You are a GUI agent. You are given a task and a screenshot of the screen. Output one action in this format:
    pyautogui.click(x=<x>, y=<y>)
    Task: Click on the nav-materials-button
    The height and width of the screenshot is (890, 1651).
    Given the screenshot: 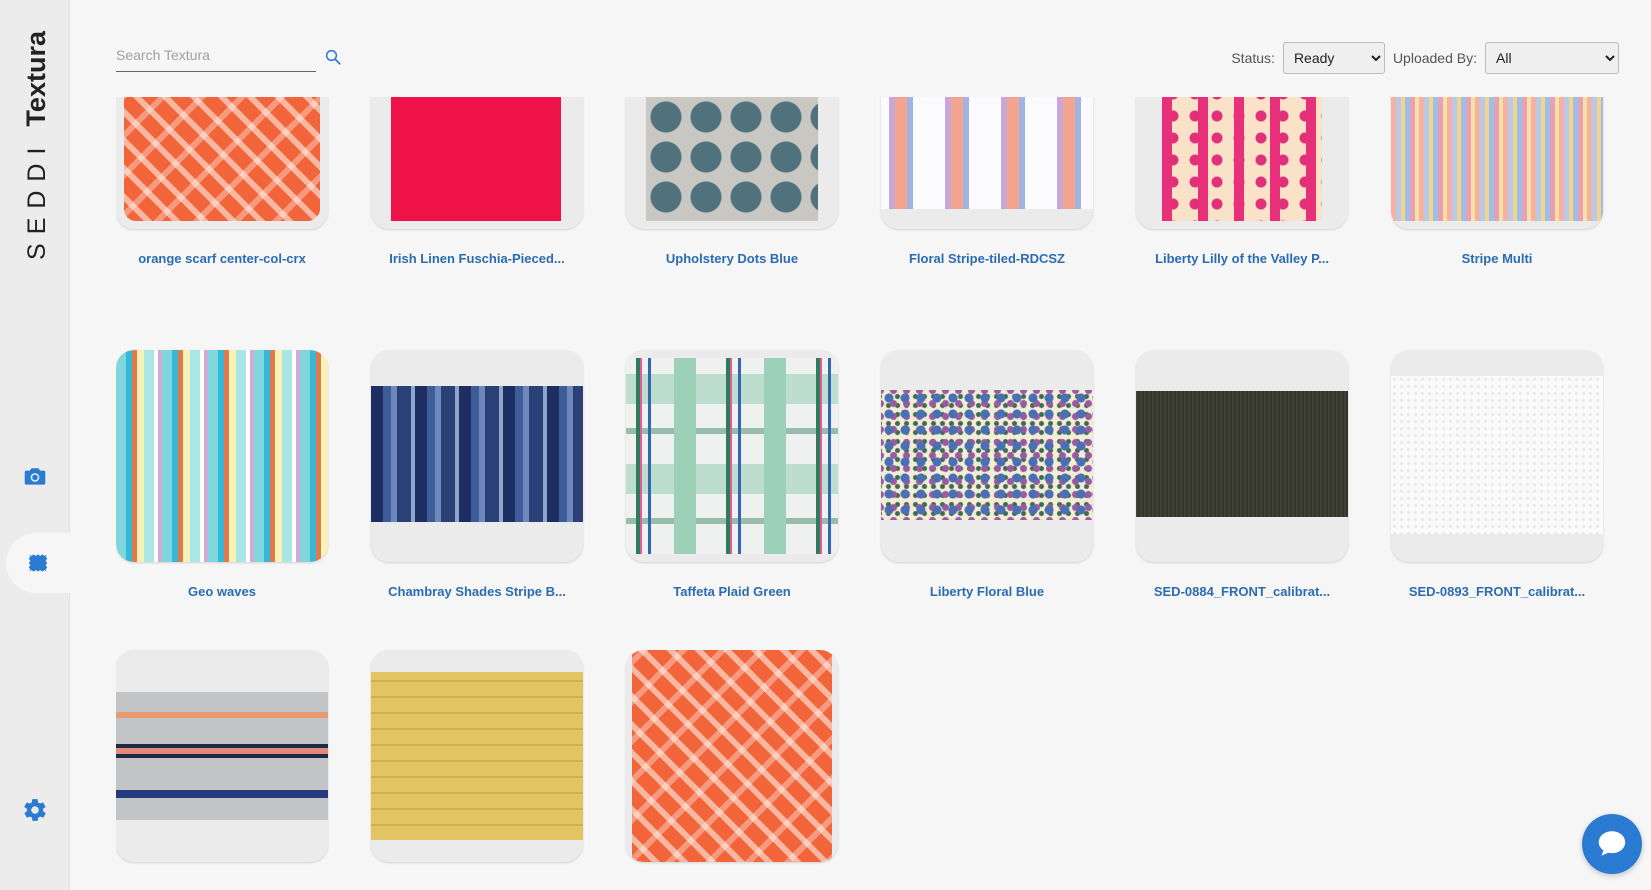 What is the action you would take?
    pyautogui.click(x=38, y=563)
    